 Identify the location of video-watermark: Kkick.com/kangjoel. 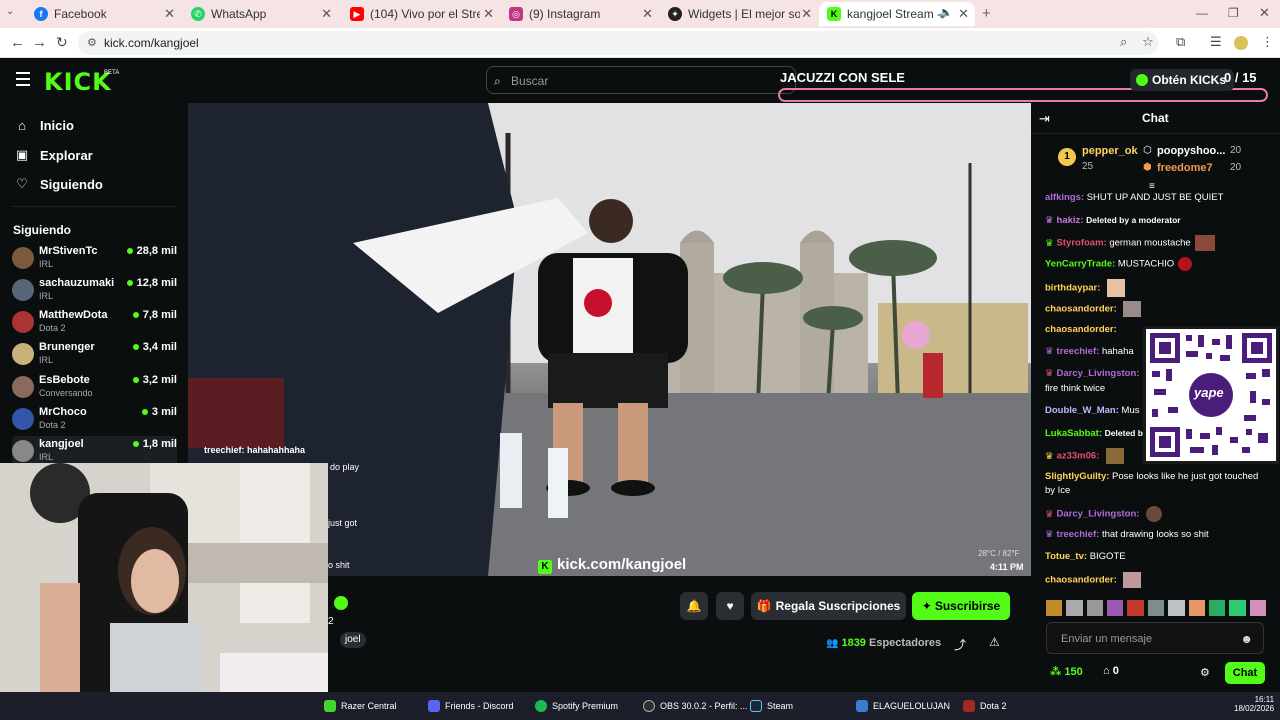
(612, 565).